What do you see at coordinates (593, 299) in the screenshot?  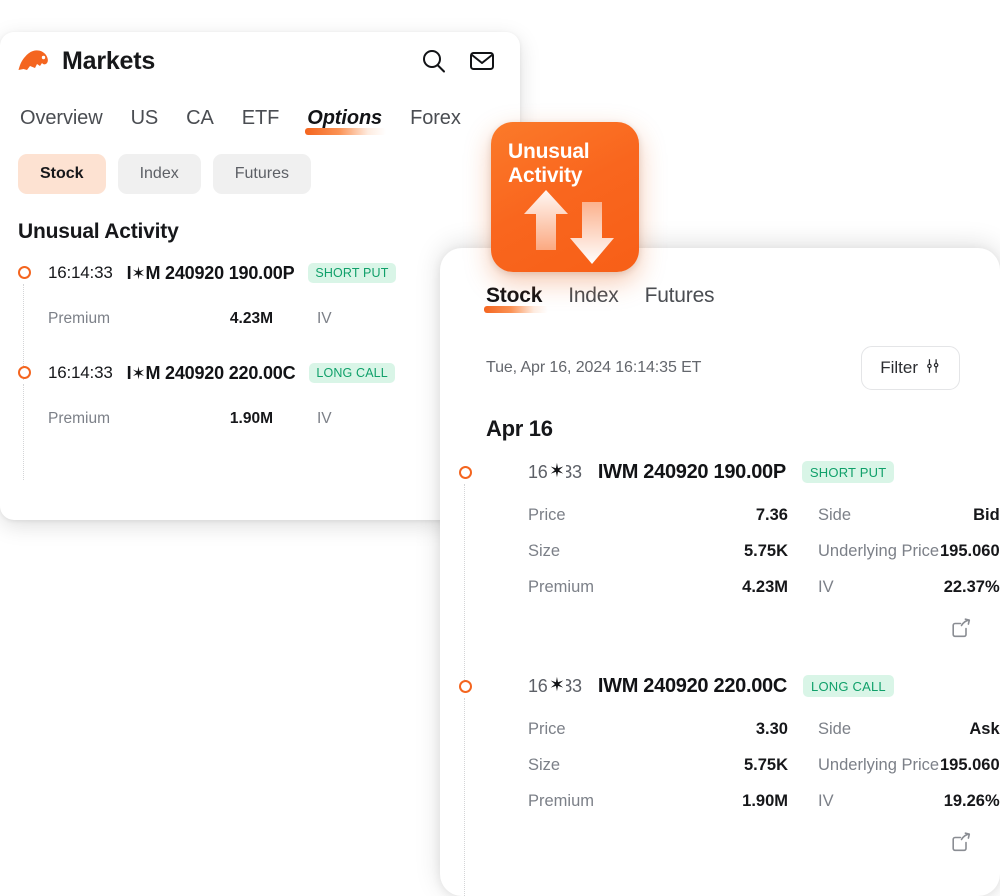 I see `tab-index: Index` at bounding box center [593, 299].